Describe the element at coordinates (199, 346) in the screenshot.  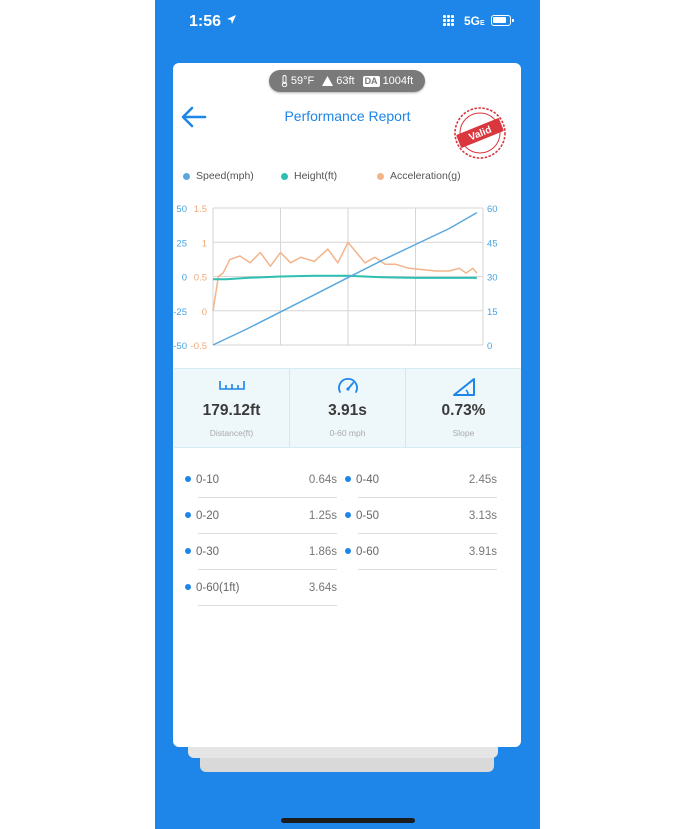
I see `y-tick-label-acceleration: -0.5` at that location.